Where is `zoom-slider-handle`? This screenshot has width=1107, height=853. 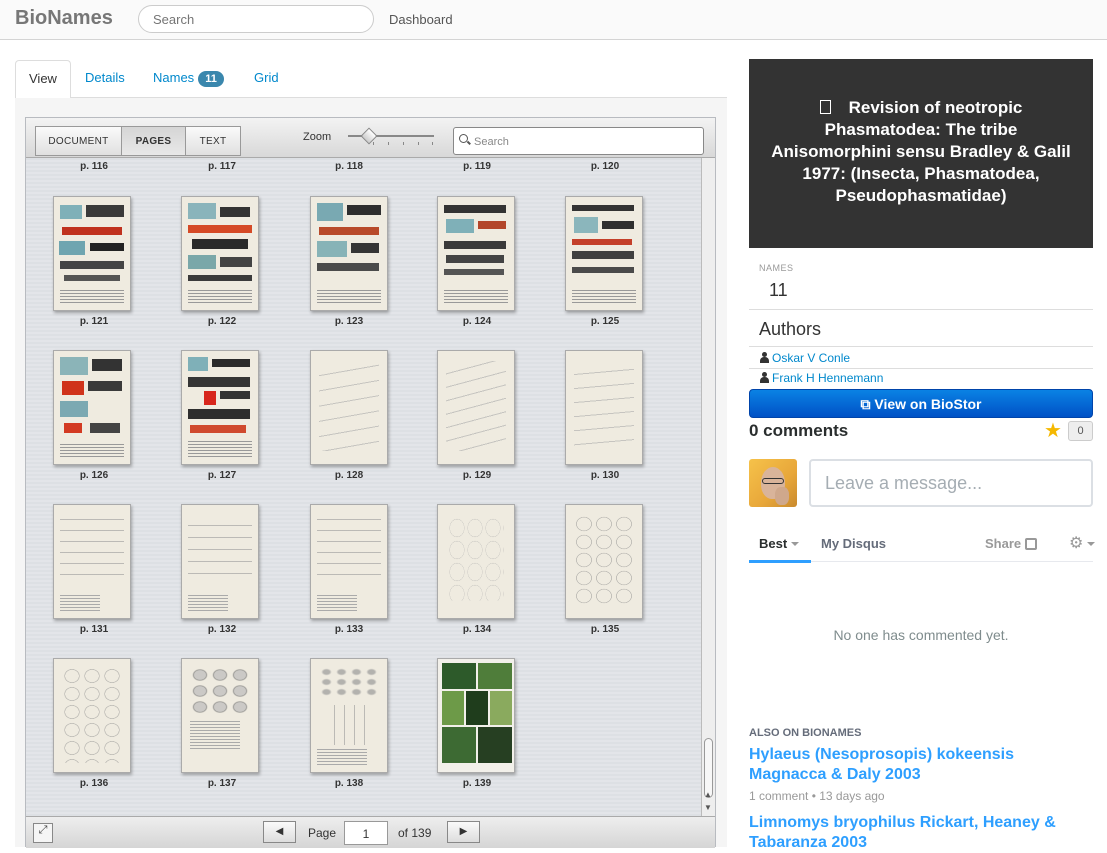
zoom-slider-handle is located at coordinates (369, 136).